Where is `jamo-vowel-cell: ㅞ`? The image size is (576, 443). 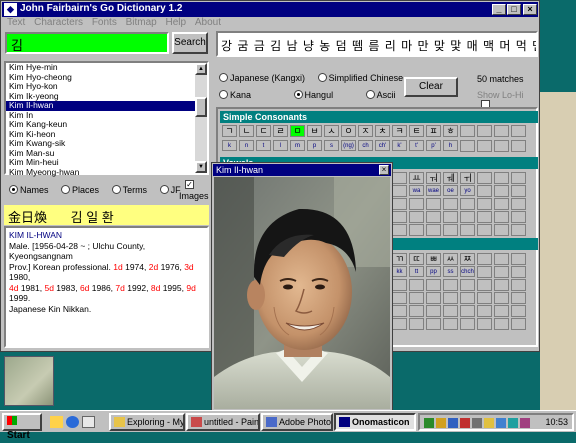 jamo-vowel-cell: ㅞ is located at coordinates (450, 178).